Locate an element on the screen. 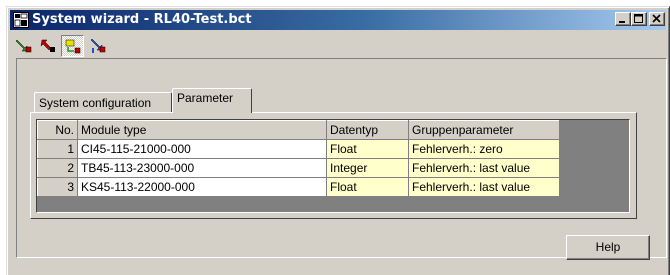 The image size is (670, 275). row-number: 1 is located at coordinates (57, 149).